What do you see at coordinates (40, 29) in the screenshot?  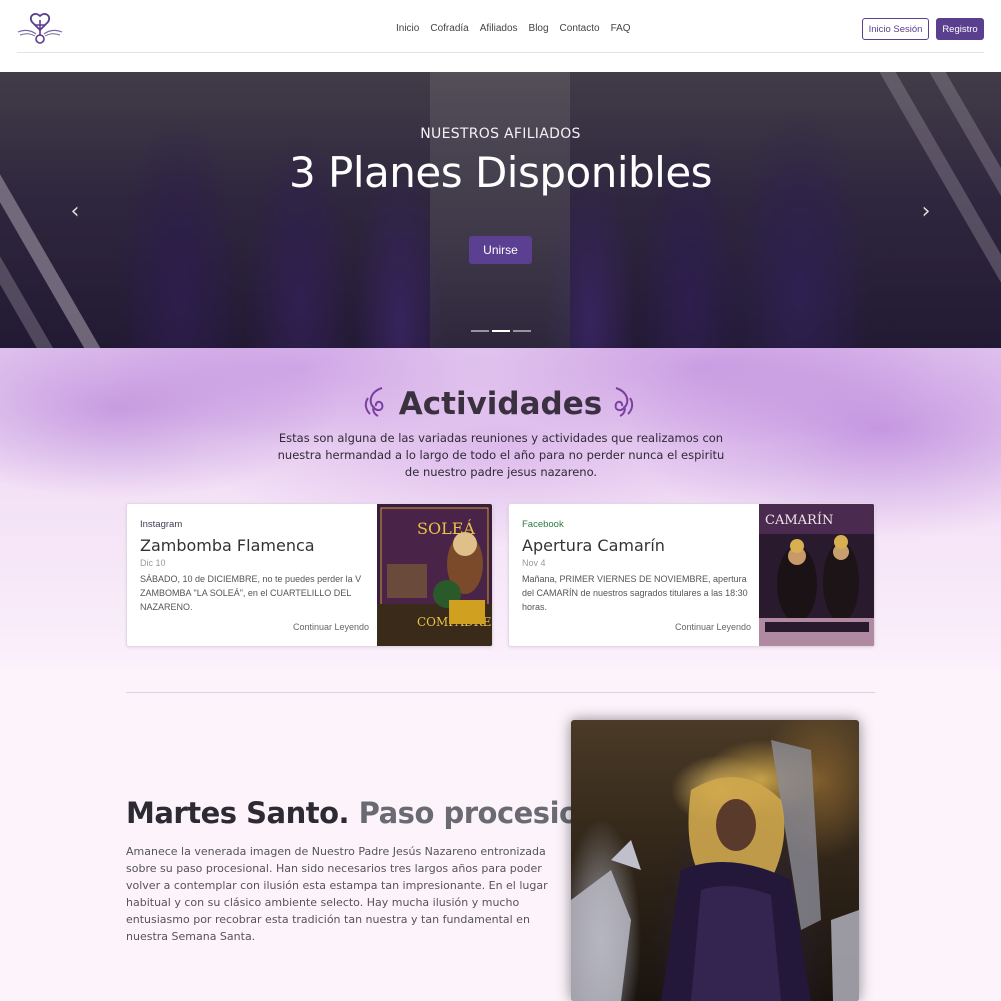 I see `brotherhood-logo-icon` at bounding box center [40, 29].